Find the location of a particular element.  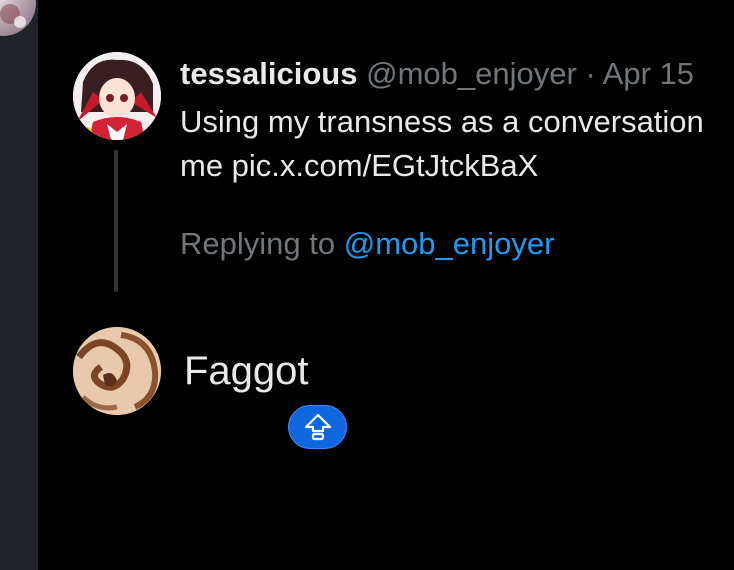

brown-swirl-avatar-image is located at coordinates (117, 371).